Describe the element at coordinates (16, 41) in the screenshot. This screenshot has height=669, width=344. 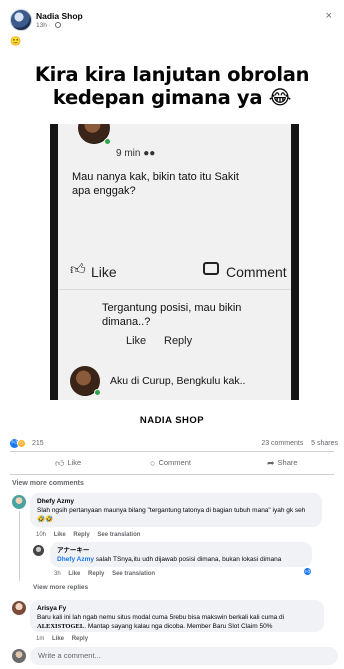
I see `post-caption-emoji: 🙂` at that location.